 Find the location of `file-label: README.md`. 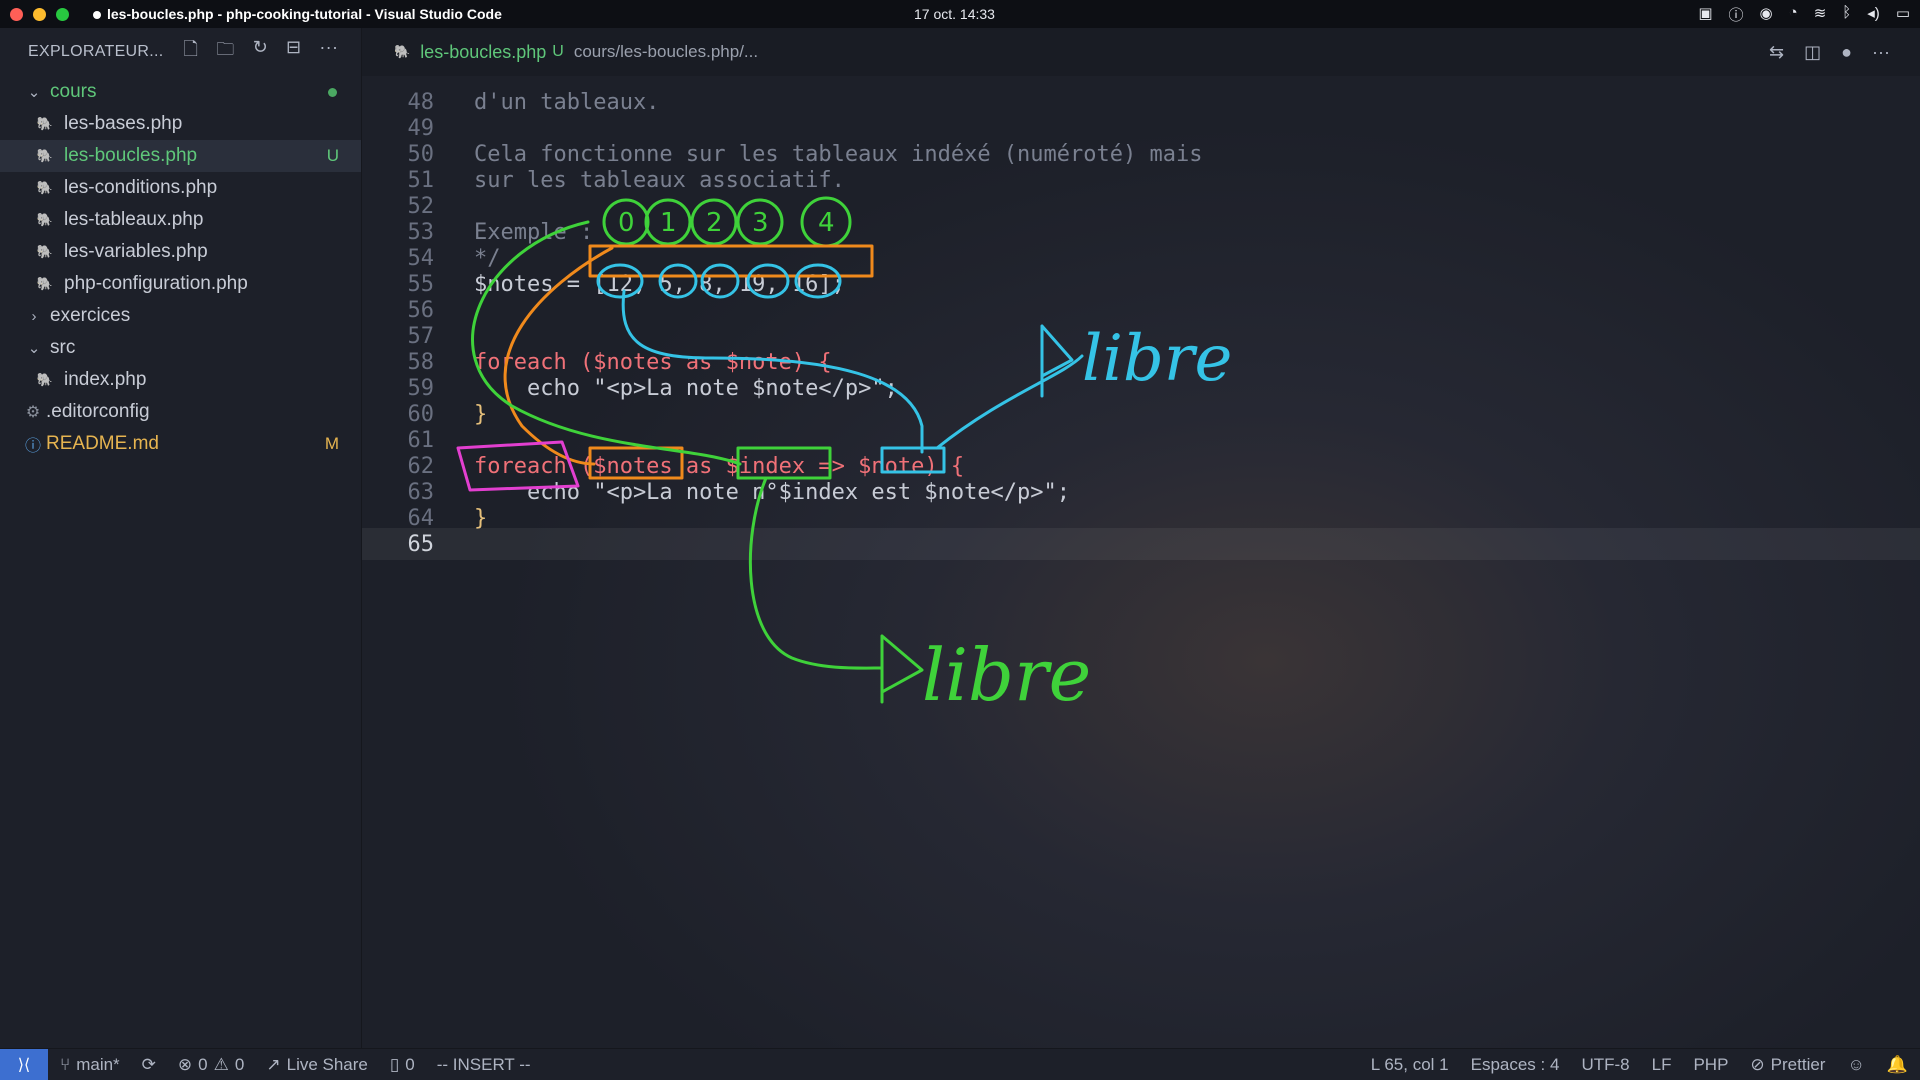

file-label: README.md is located at coordinates (102, 443).